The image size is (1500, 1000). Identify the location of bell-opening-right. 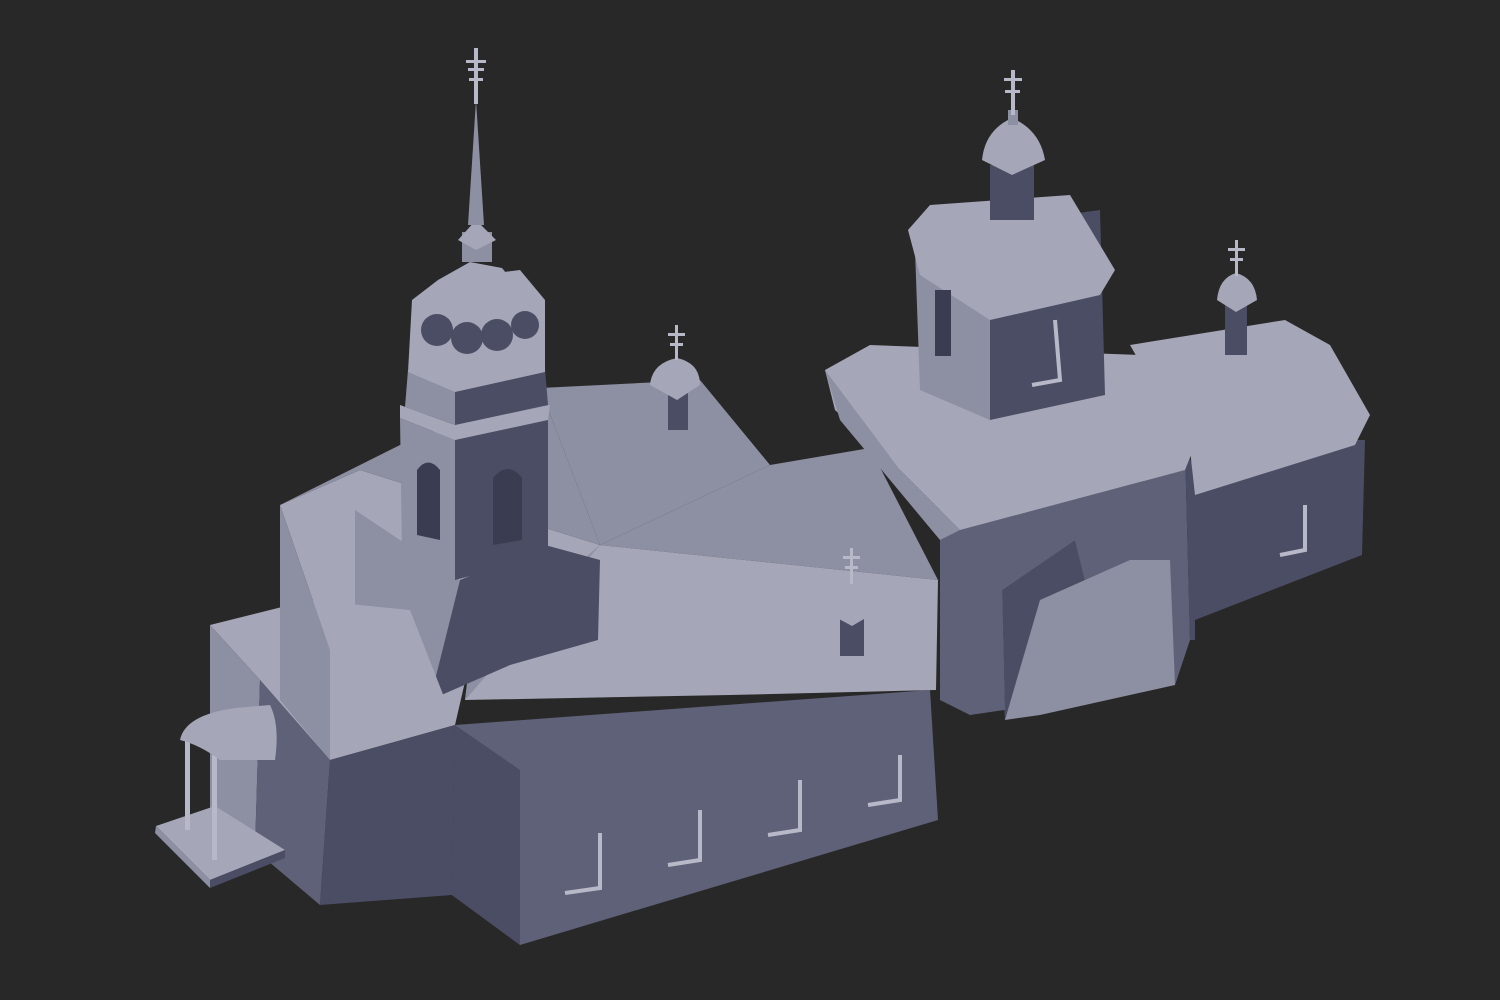
(507, 507).